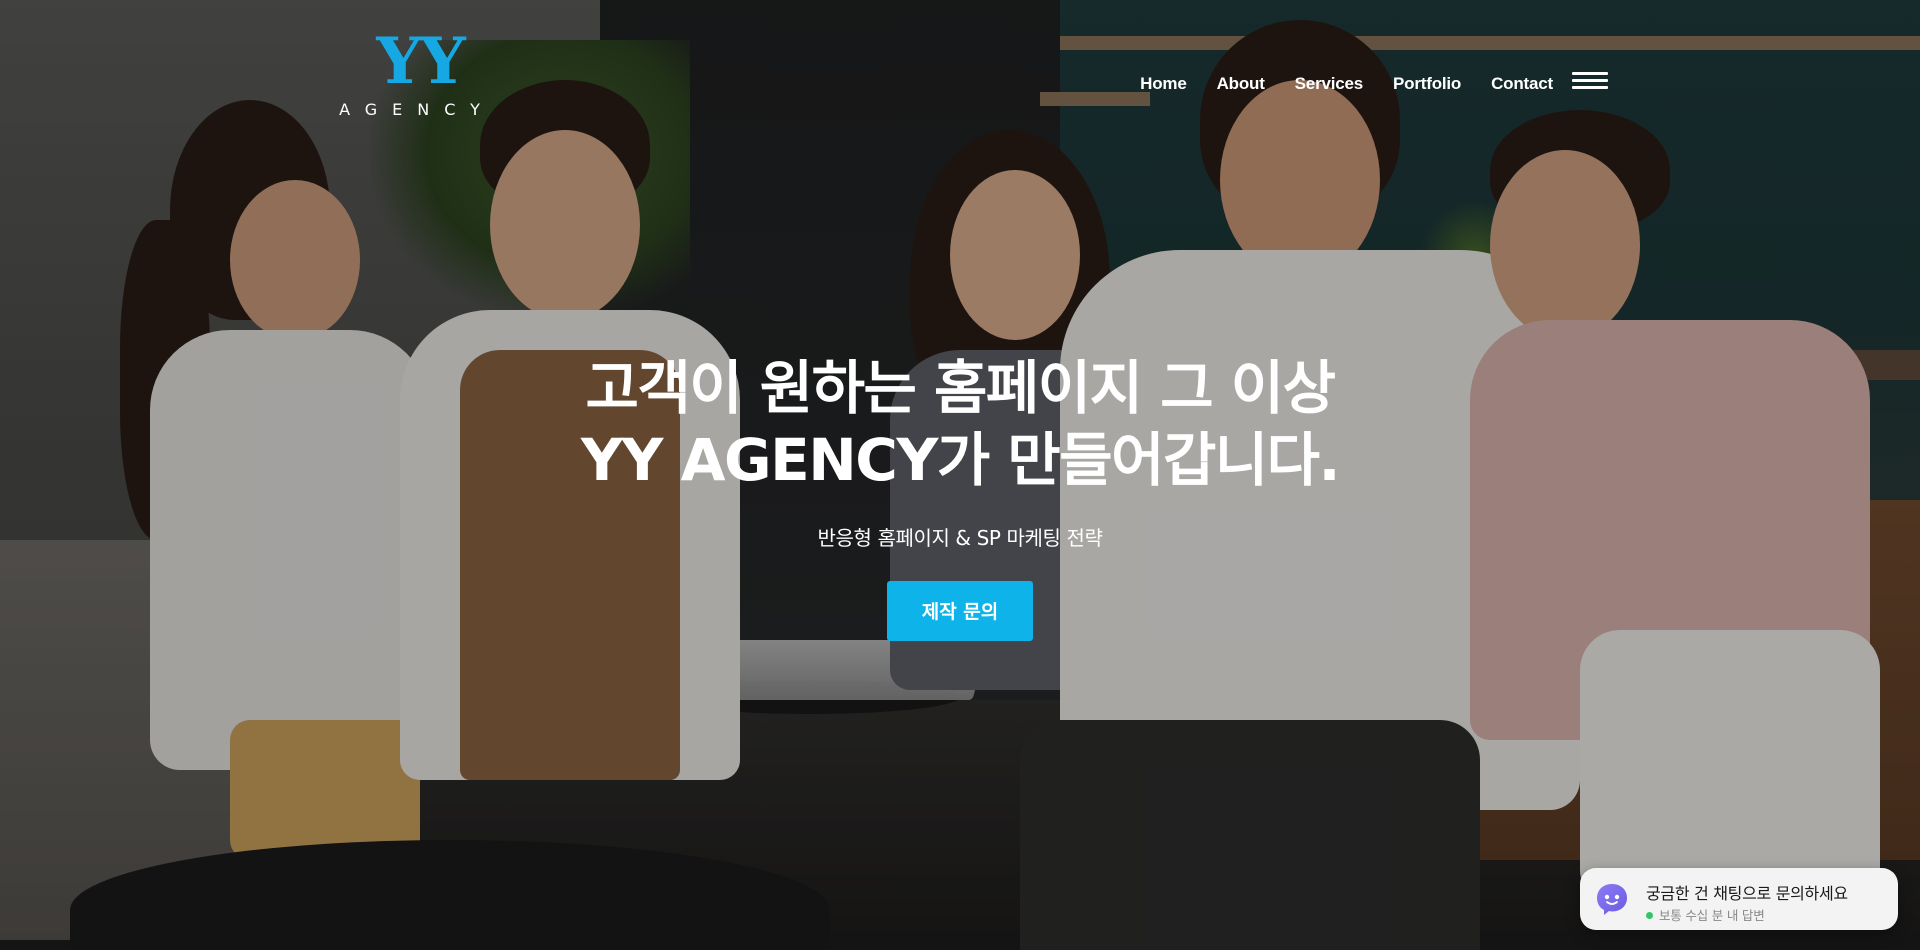 This screenshot has height=950, width=1920. I want to click on hero-title-line1: 고객이 원하는 홈페이지 그 이상, so click(960, 388).